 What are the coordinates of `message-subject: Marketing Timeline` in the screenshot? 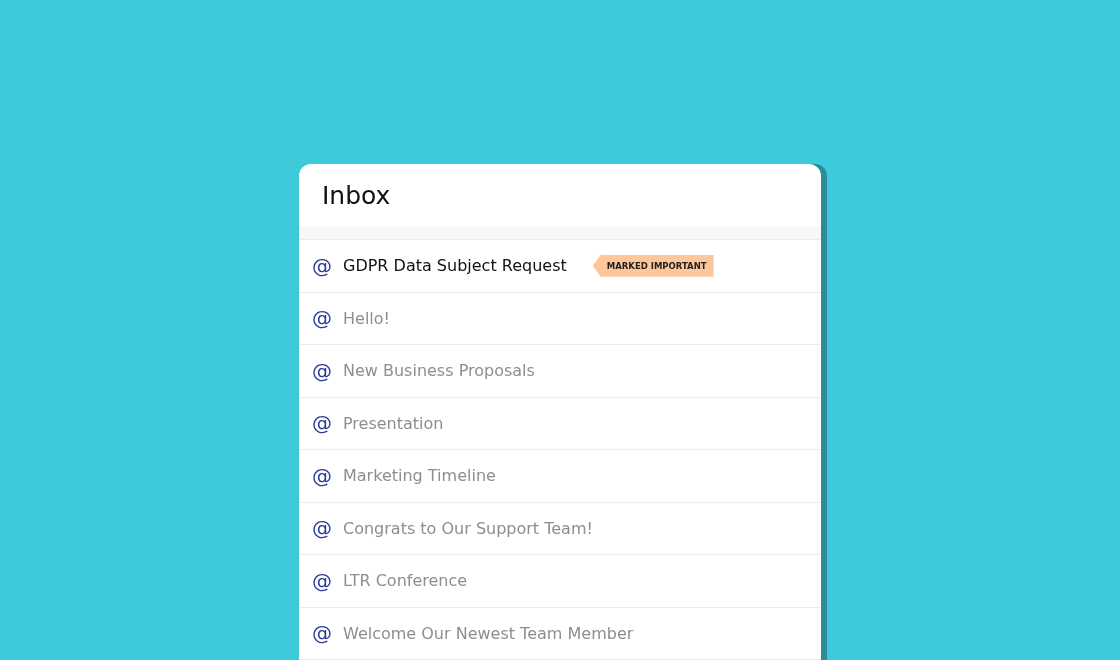 It's located at (419, 476).